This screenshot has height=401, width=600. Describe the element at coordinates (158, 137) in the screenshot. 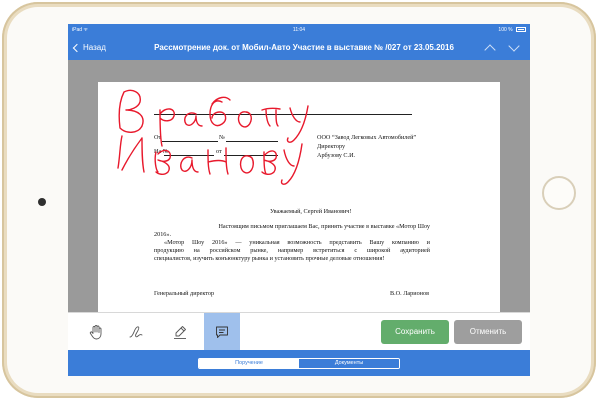

I see `from-label: От` at that location.